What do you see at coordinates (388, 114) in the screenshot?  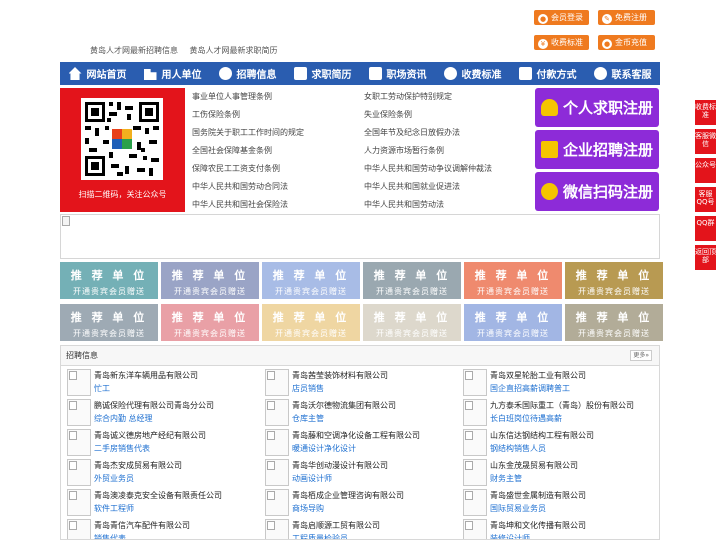 I see `law-link: 失业保险条例` at bounding box center [388, 114].